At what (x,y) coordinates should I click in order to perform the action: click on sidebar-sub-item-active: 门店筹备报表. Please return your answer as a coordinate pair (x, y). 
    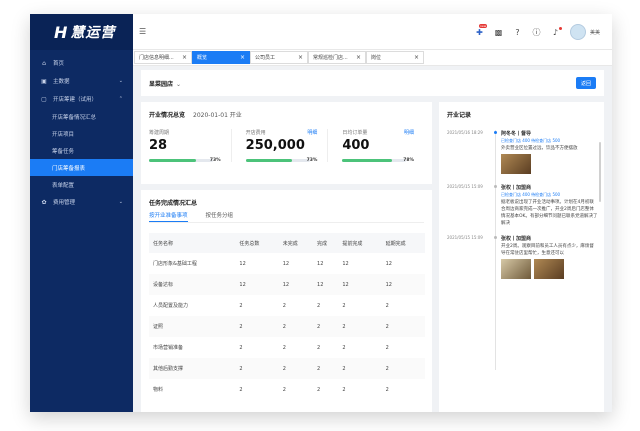
    Looking at the image, I should click on (81, 167).